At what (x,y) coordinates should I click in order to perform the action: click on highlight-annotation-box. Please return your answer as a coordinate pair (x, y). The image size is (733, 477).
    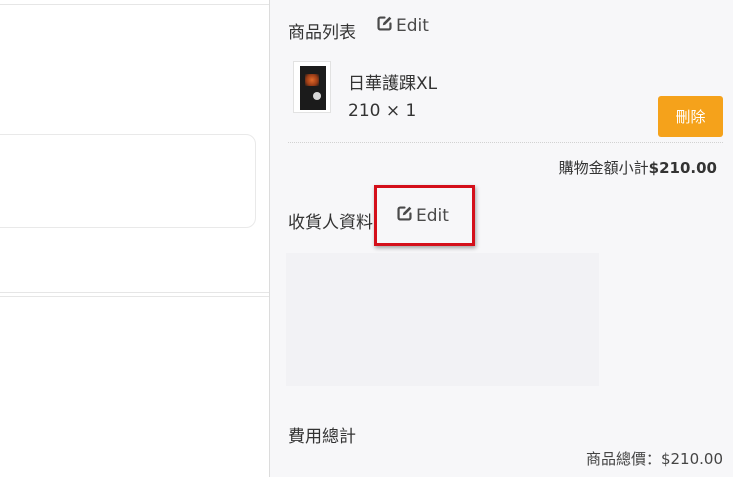
    Looking at the image, I should click on (424, 215).